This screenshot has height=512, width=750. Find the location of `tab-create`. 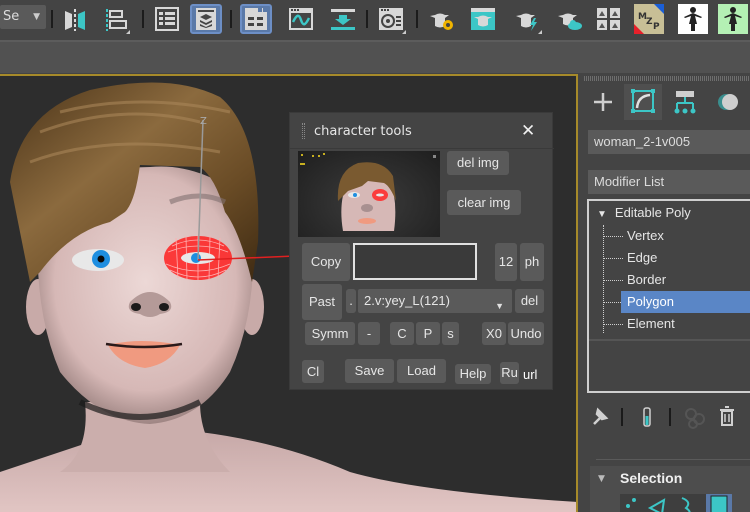

tab-create is located at coordinates (603, 102).